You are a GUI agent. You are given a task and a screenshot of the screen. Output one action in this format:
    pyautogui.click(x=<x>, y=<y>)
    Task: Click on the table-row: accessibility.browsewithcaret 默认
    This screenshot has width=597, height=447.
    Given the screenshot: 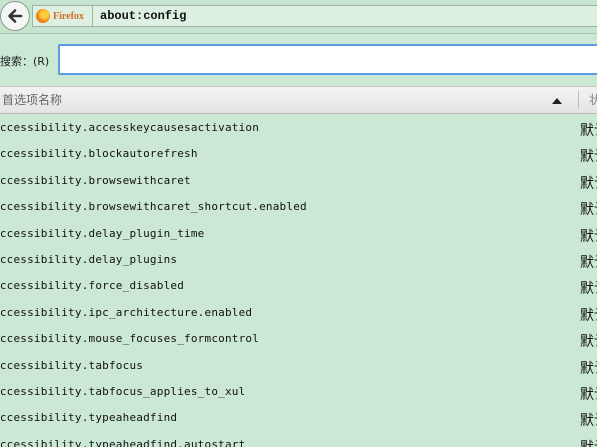 What is the action you would take?
    pyautogui.click(x=298, y=183)
    